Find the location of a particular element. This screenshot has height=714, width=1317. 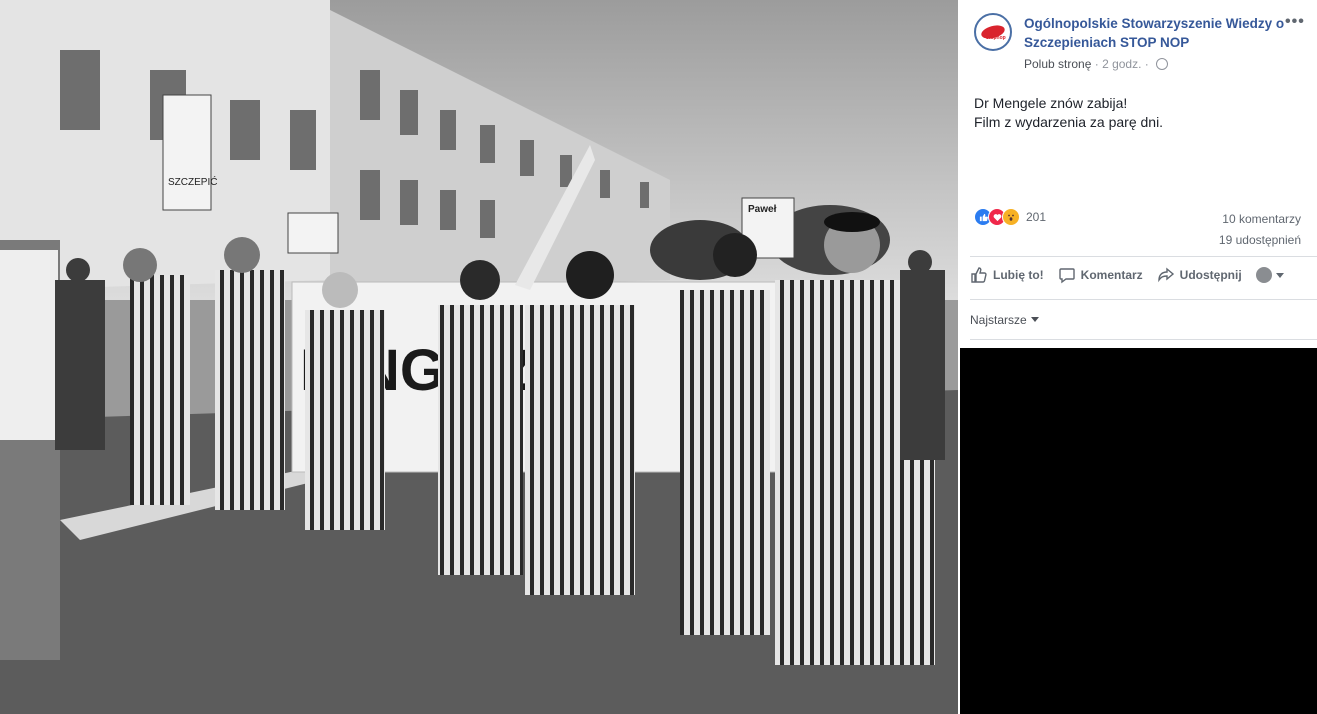

post-stats: 10 komentarzy 19 udostępnień is located at coordinates (1260, 230).